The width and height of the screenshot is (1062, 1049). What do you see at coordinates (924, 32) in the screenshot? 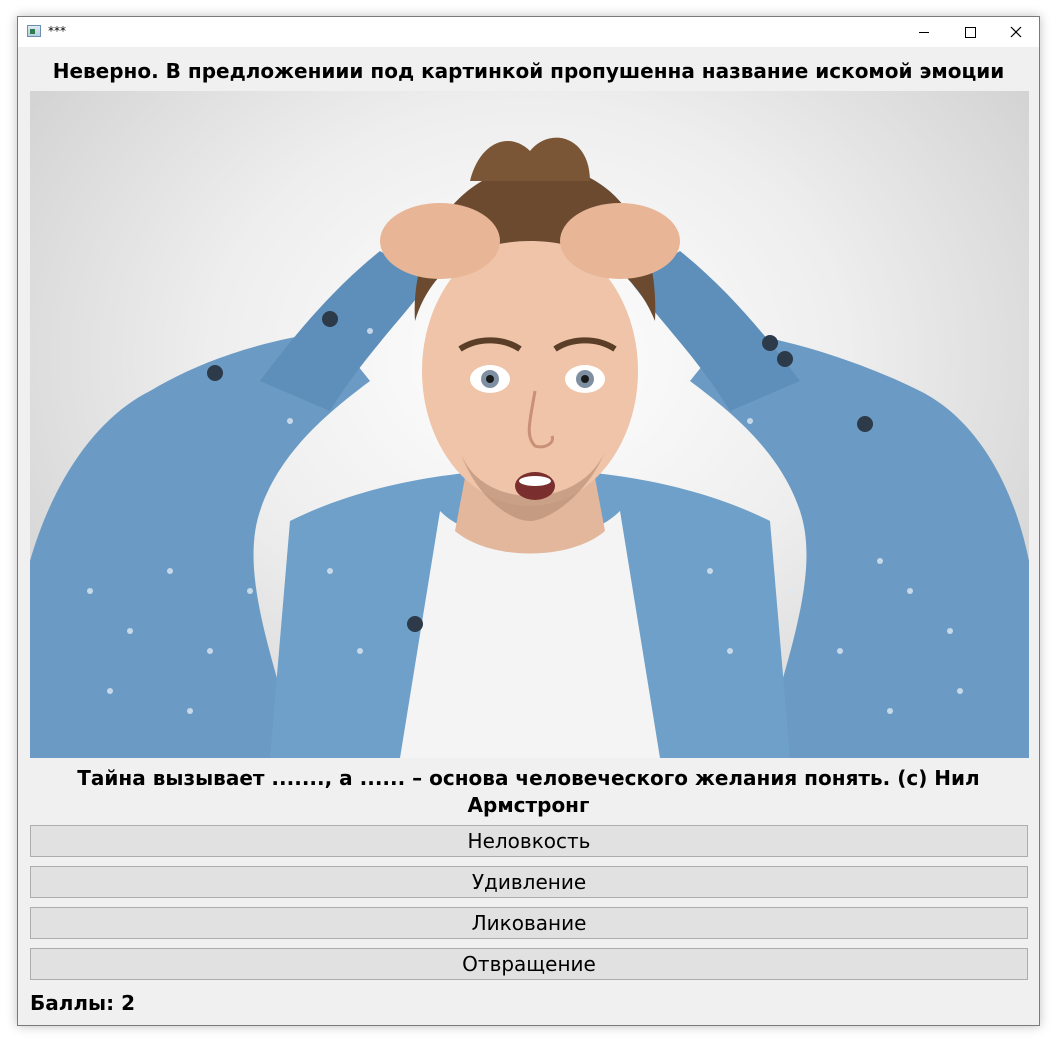
I see `minimize-button` at bounding box center [924, 32].